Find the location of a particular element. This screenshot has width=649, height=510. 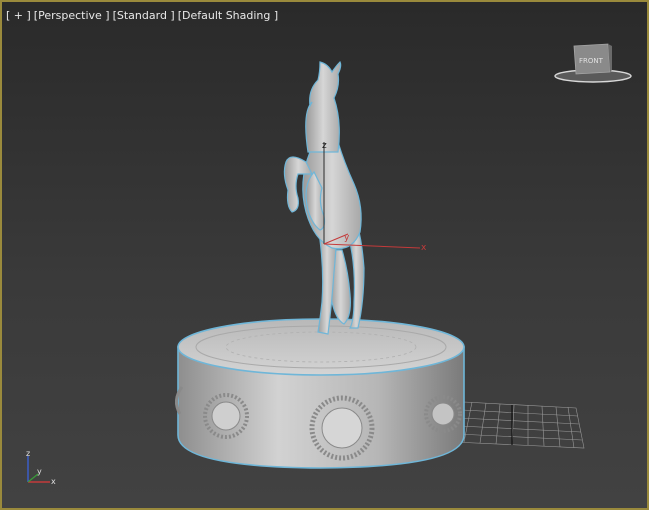

tripod-x-label: x is located at coordinates (53, 481).